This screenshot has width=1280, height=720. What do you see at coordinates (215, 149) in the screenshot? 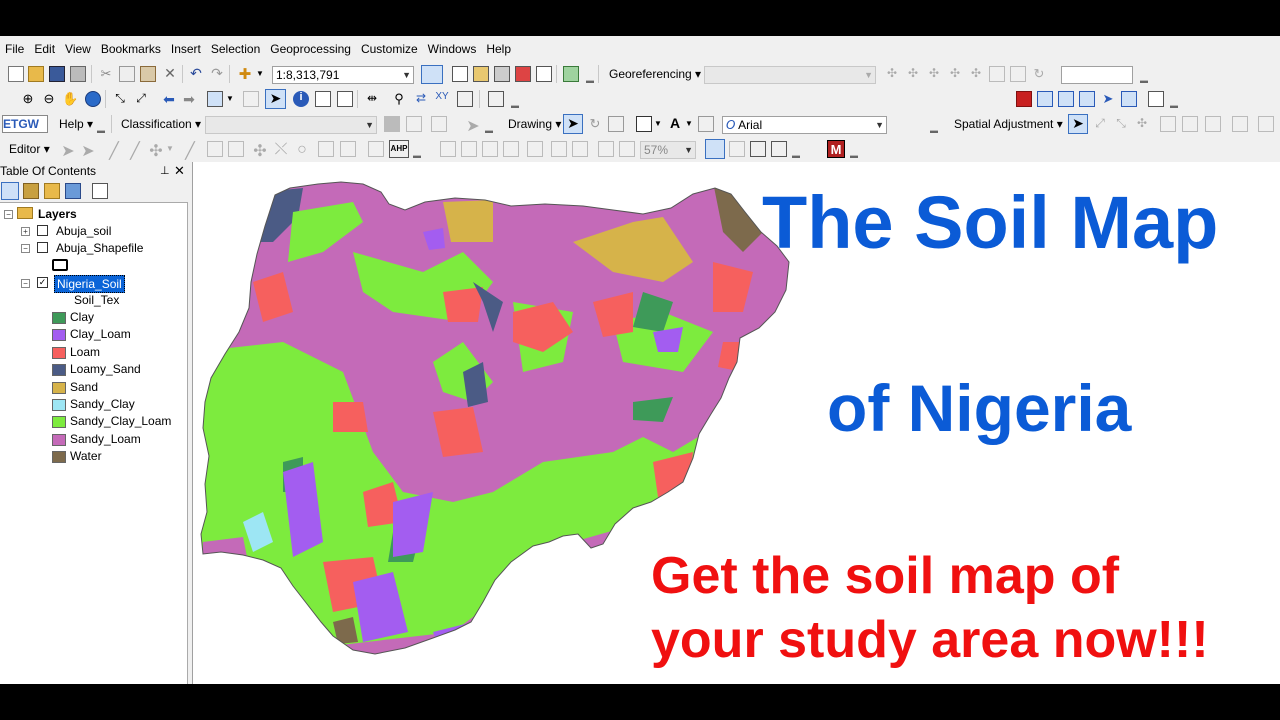
I see `reshape-icon` at bounding box center [215, 149].